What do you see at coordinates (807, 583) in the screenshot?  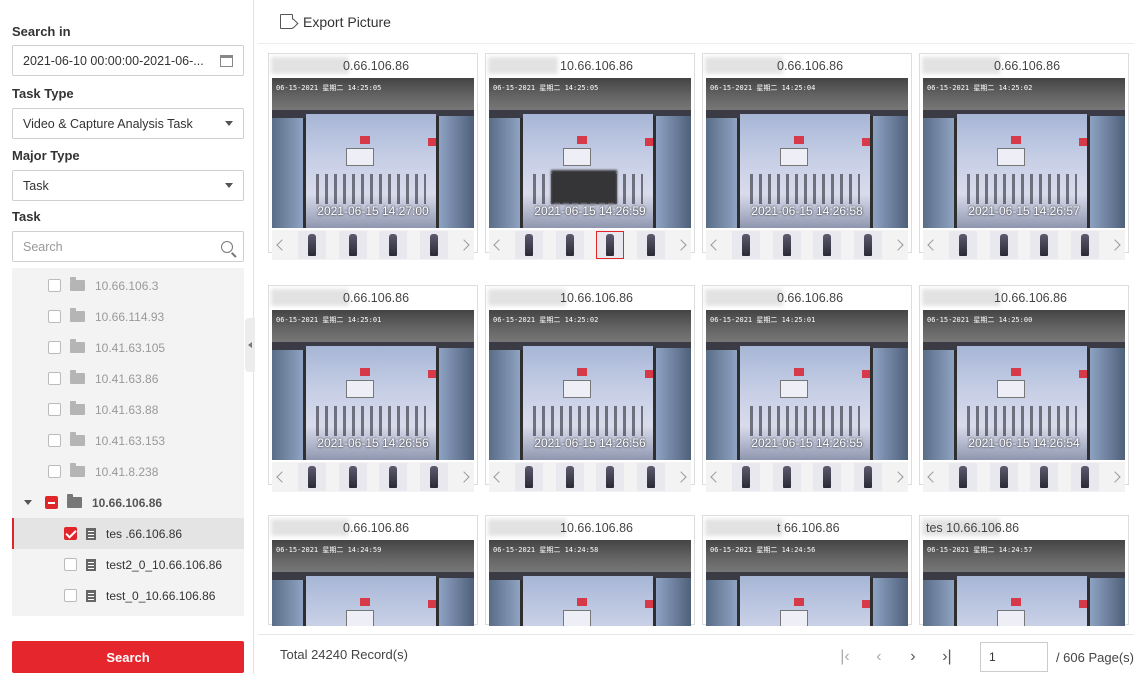 I see `capture-image: 06-15-2021 星期二 14:24:56` at bounding box center [807, 583].